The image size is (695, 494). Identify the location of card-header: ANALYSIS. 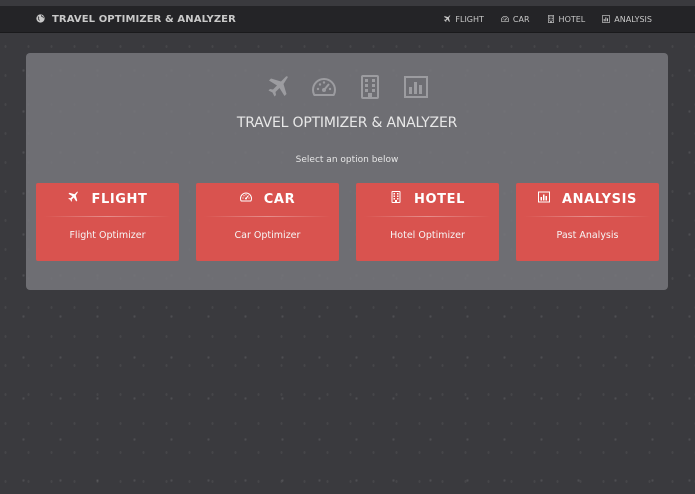
(587, 199).